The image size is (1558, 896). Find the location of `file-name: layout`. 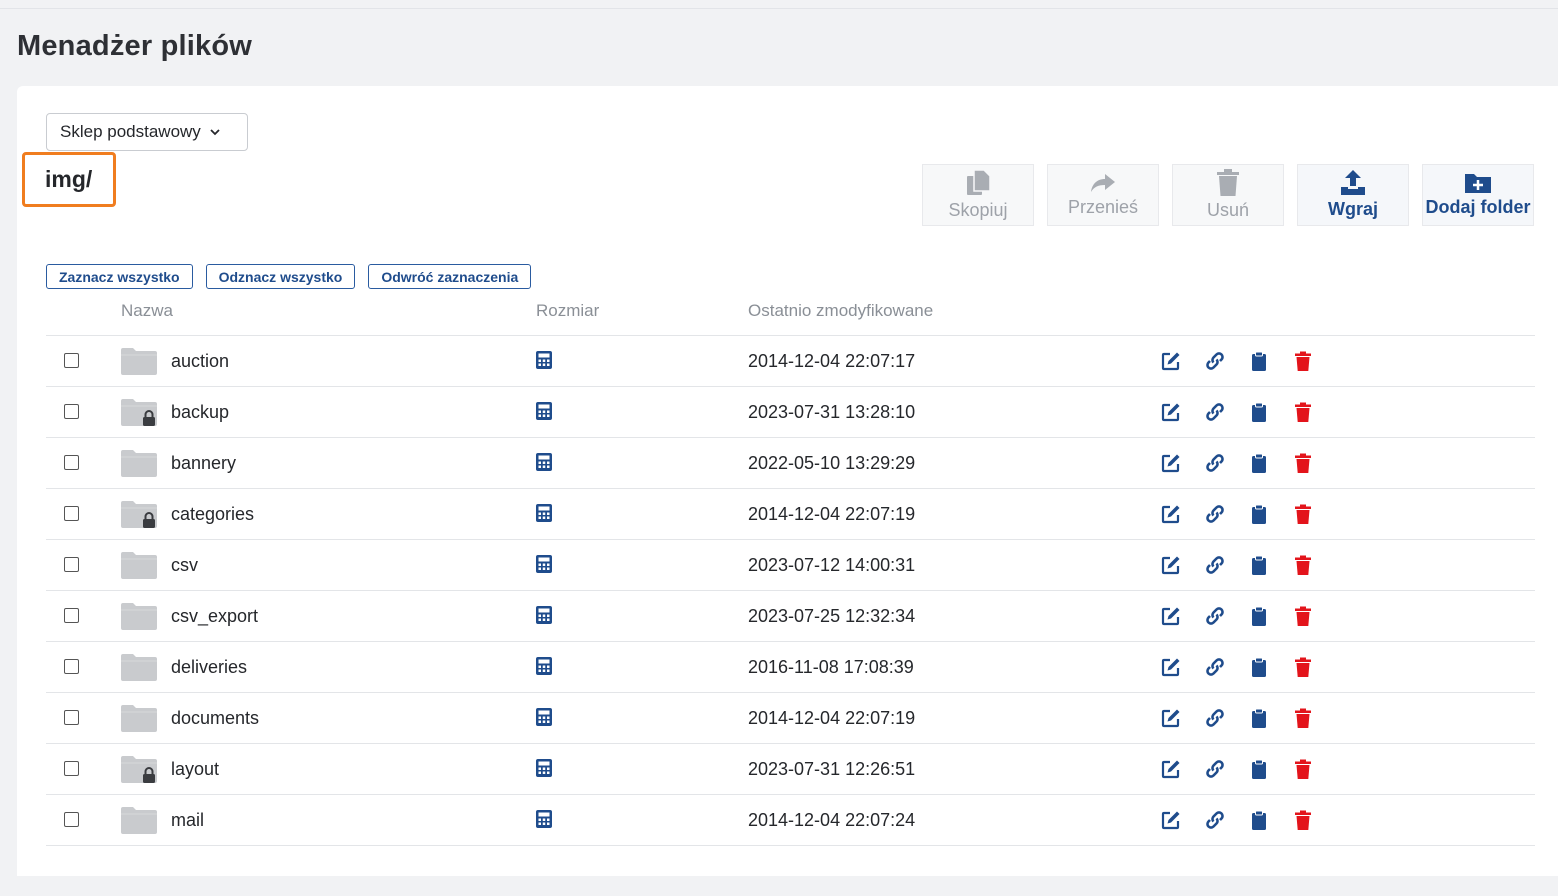

file-name: layout is located at coordinates (195, 769).